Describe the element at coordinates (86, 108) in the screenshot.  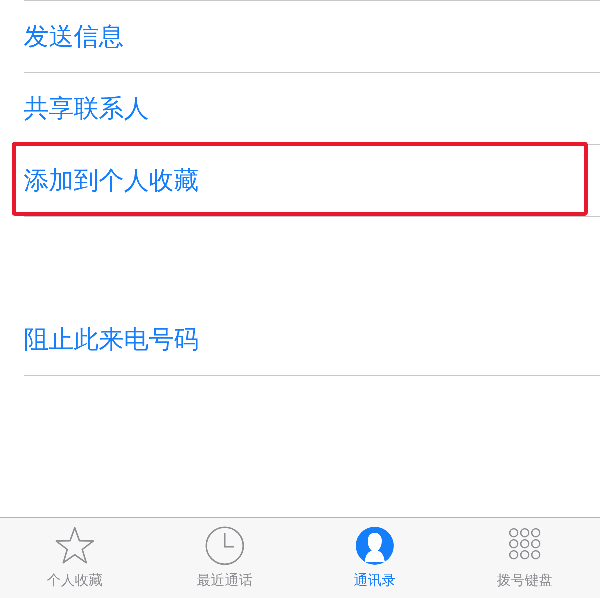
I see `action-link: 共享联系人` at that location.